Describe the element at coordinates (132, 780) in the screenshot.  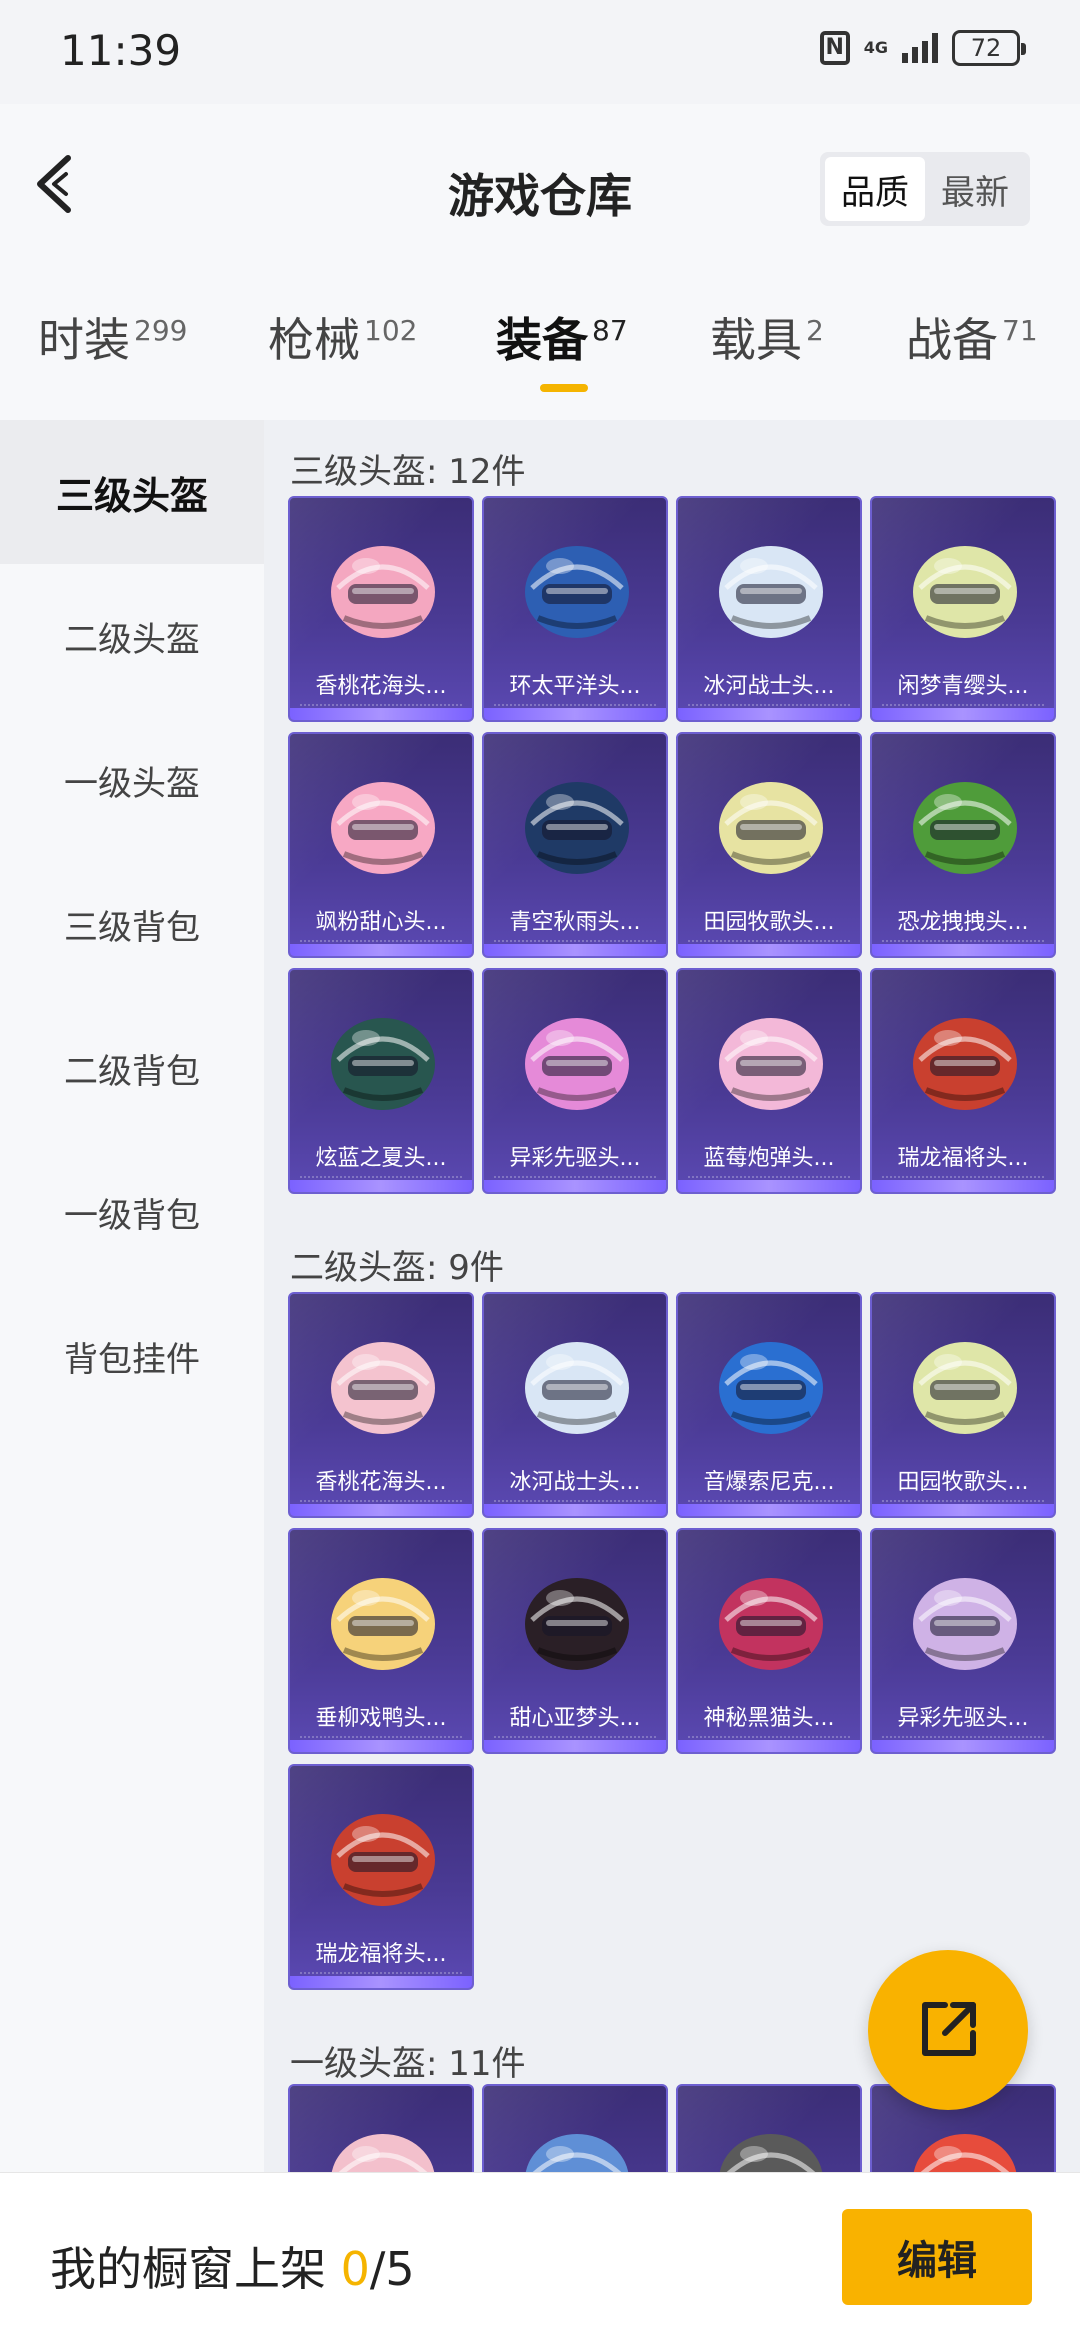
I see `sidebar-item-helmet-lv1: 一级头盔` at that location.